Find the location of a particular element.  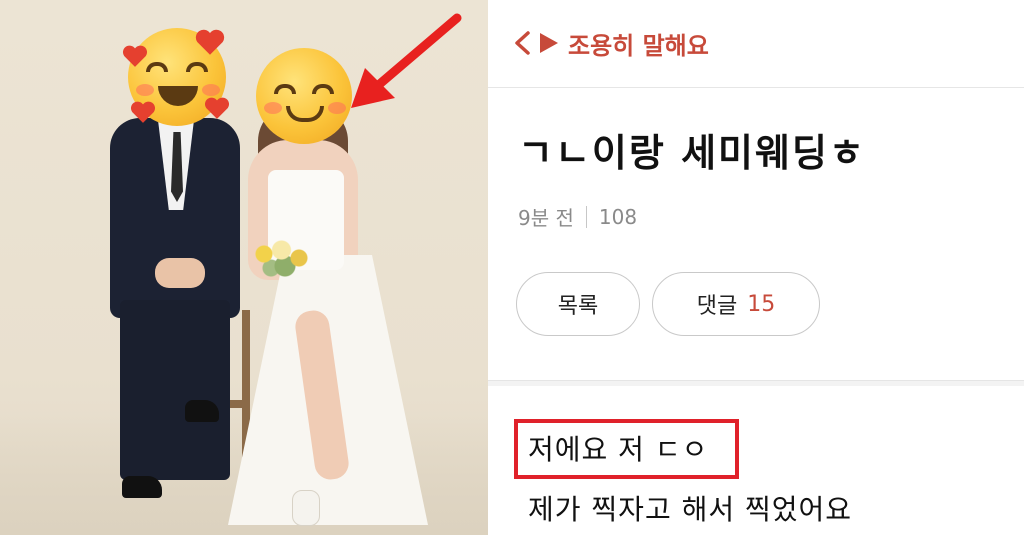

post-meta: 9분 전 108 is located at coordinates (577, 216).